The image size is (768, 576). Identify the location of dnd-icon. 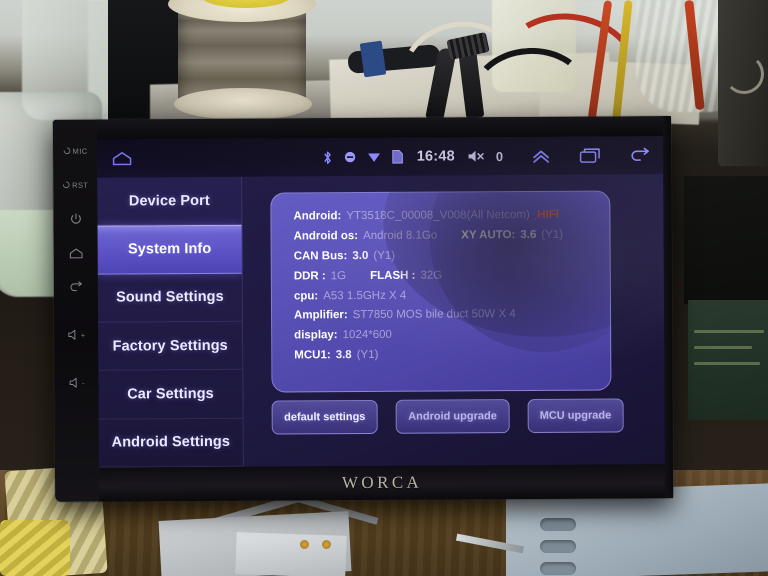
(350, 157).